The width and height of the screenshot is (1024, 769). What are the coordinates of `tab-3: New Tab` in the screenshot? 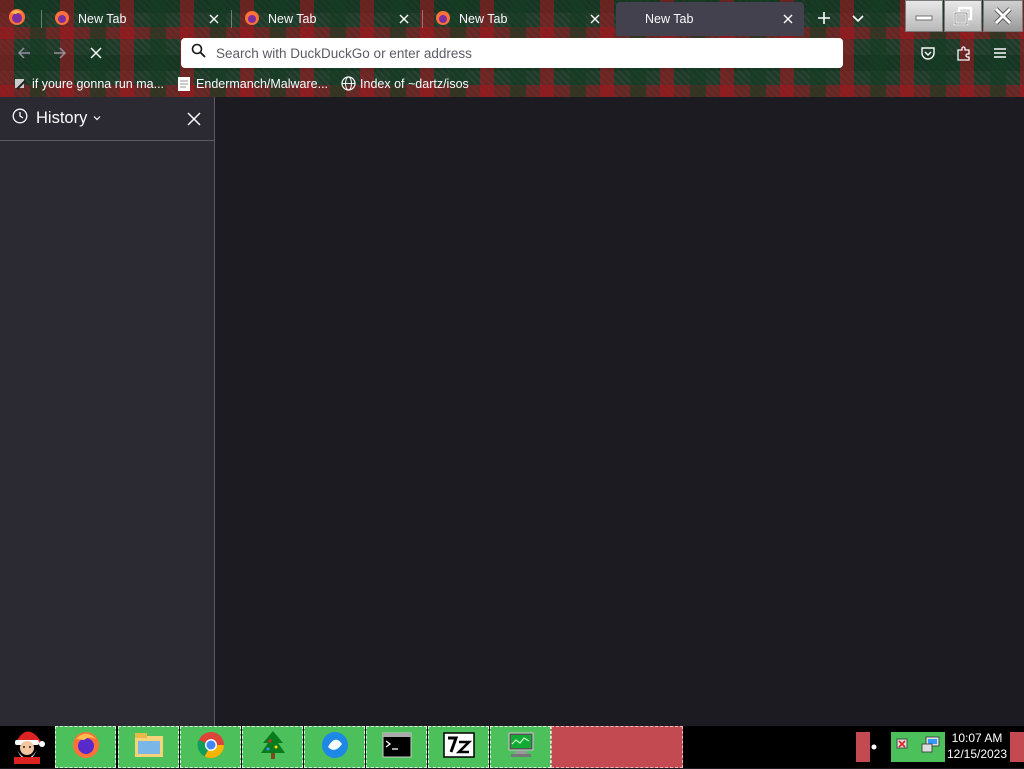 It's located at (516, 19).